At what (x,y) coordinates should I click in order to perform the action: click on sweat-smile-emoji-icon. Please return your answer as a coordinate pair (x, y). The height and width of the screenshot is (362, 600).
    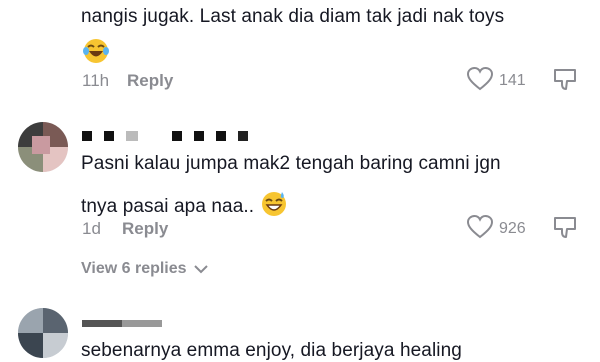
    Looking at the image, I should click on (274, 207).